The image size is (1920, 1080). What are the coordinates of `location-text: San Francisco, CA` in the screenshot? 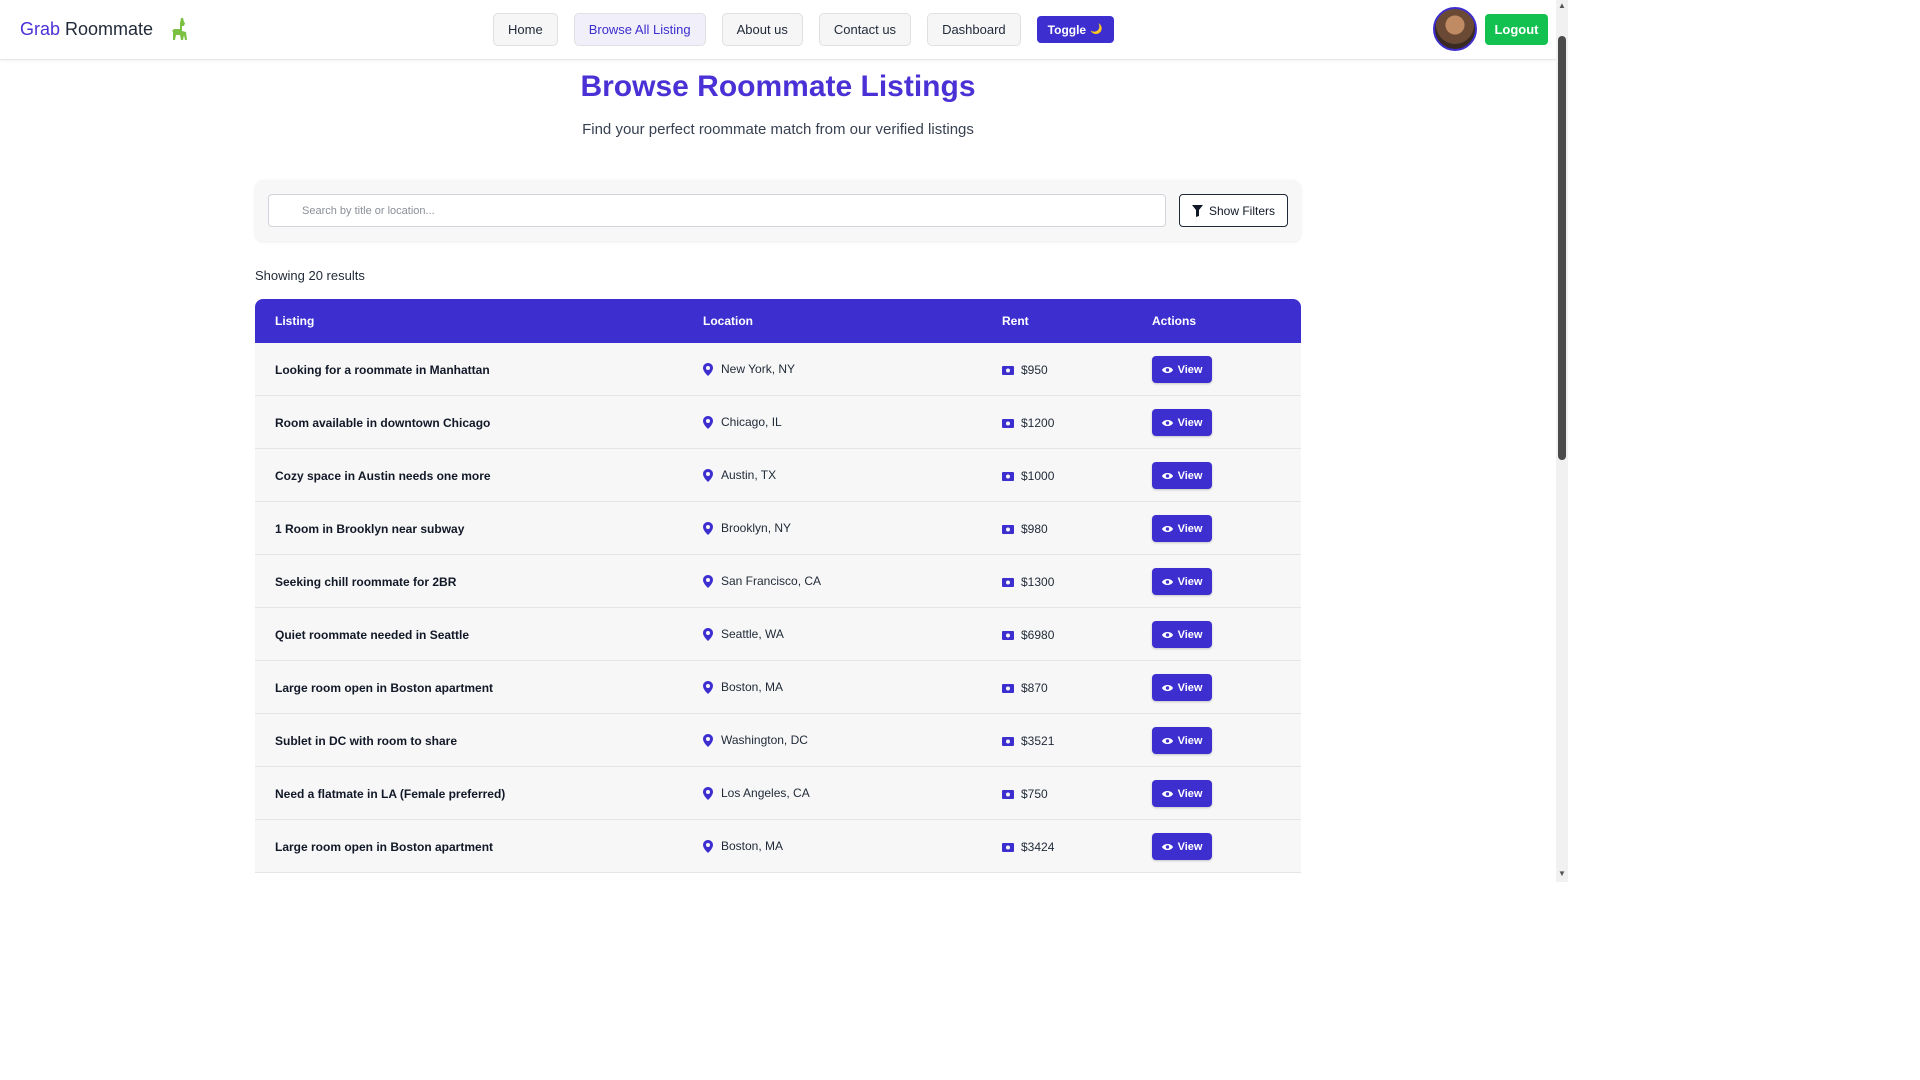 It's located at (771, 581).